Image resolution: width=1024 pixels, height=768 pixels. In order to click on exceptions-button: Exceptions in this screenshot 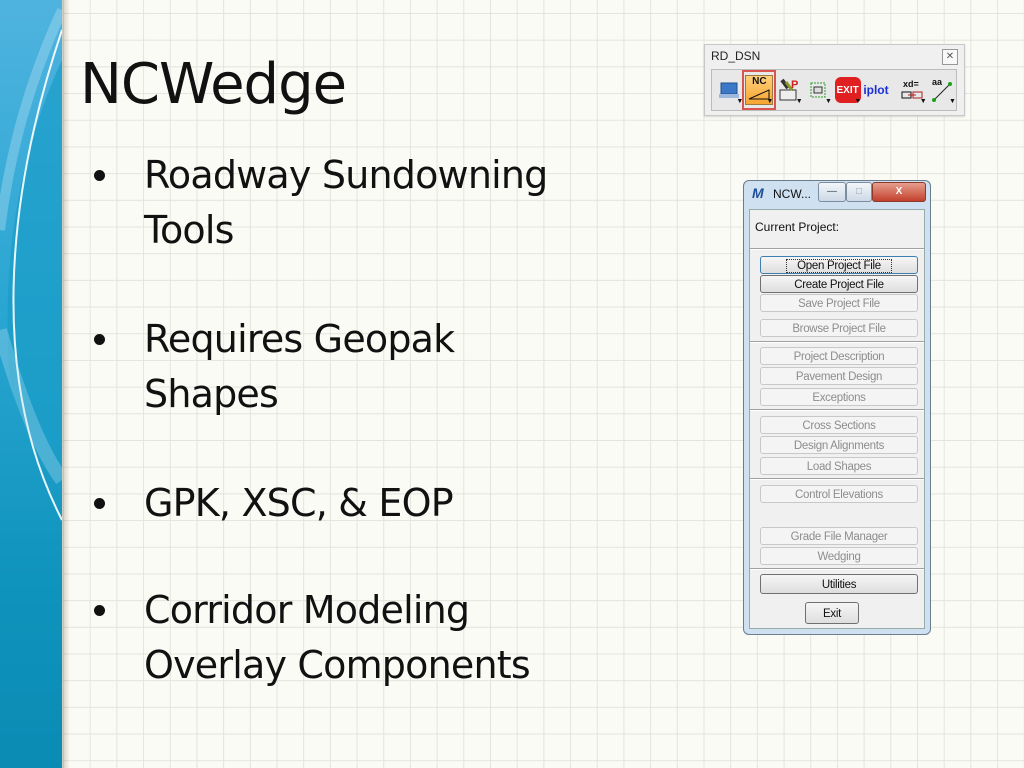, I will do `click(839, 397)`.